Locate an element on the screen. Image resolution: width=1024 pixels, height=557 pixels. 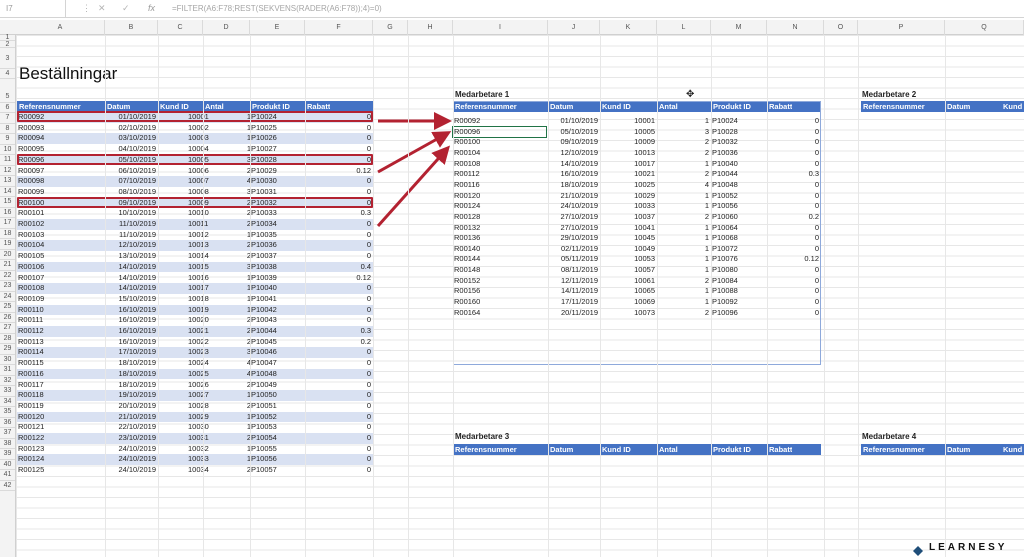
learnesy-logo: LEARNESY is located at coordinates (968, 547).